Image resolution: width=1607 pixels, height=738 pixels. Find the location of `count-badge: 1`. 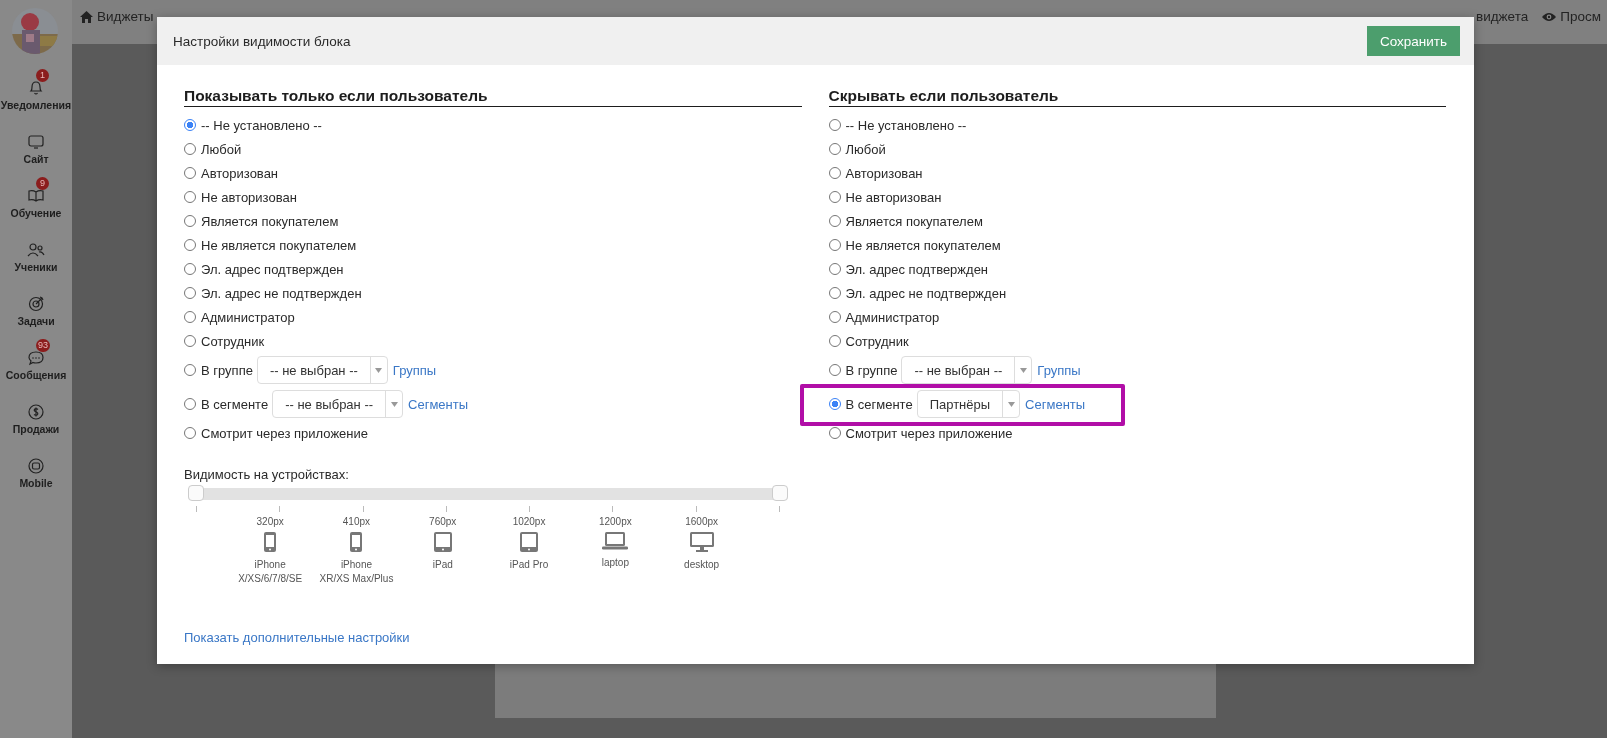

count-badge: 1 is located at coordinates (42, 75).